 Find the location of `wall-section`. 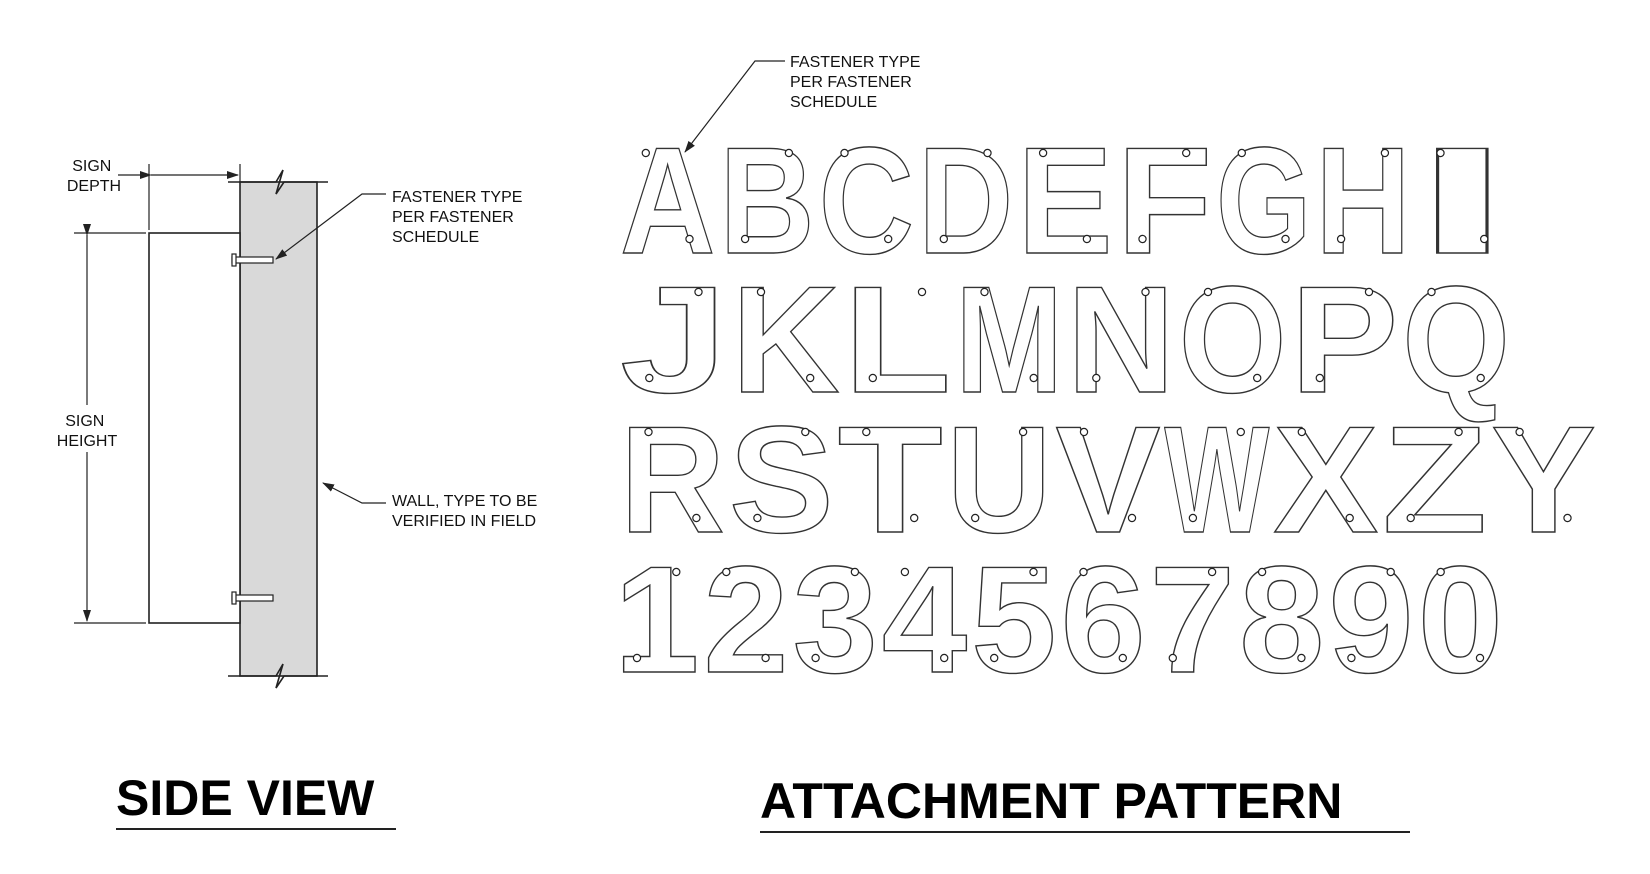

wall-section is located at coordinates (278, 429).